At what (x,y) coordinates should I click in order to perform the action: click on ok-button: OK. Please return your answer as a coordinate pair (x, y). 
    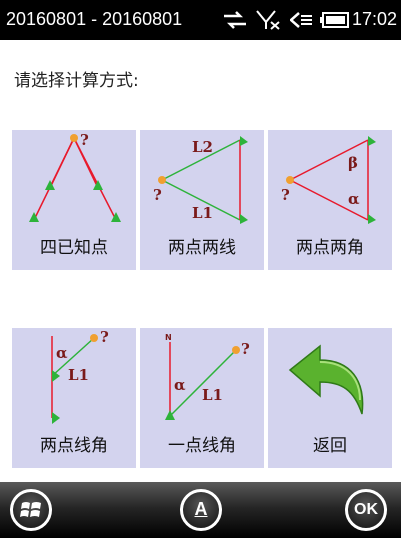
    Looking at the image, I should click on (366, 510).